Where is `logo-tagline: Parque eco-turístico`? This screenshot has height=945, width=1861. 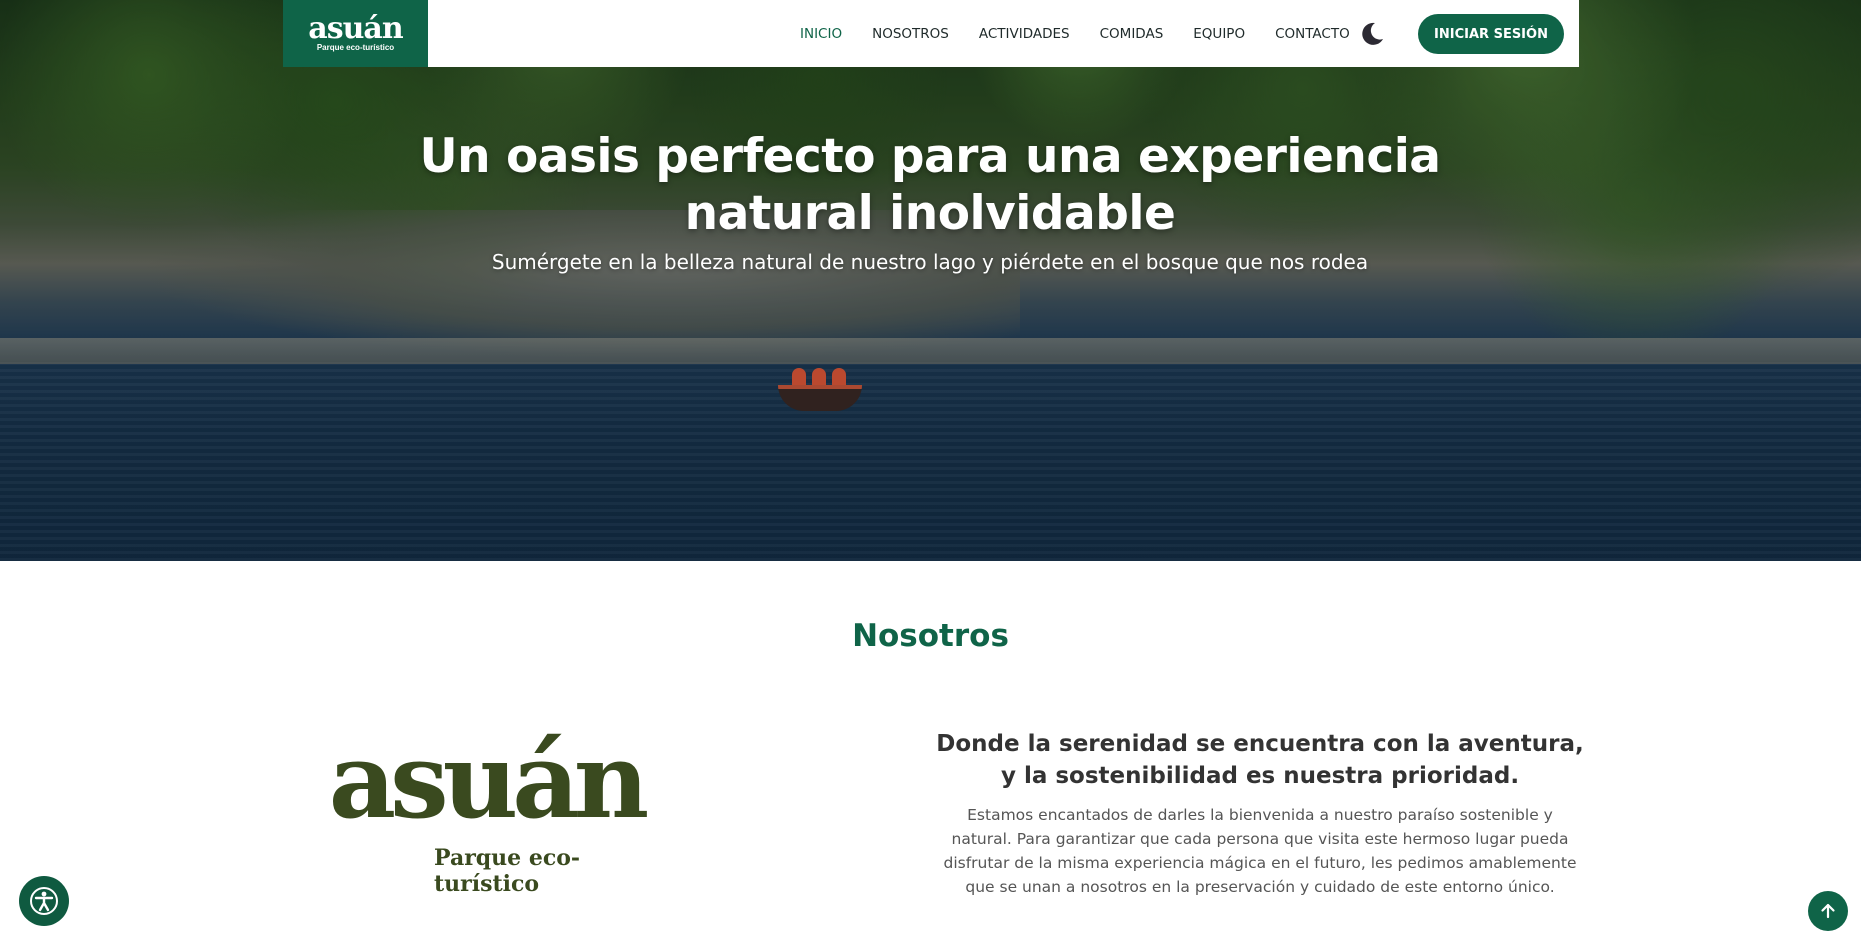 logo-tagline: Parque eco-turístico is located at coordinates (355, 47).